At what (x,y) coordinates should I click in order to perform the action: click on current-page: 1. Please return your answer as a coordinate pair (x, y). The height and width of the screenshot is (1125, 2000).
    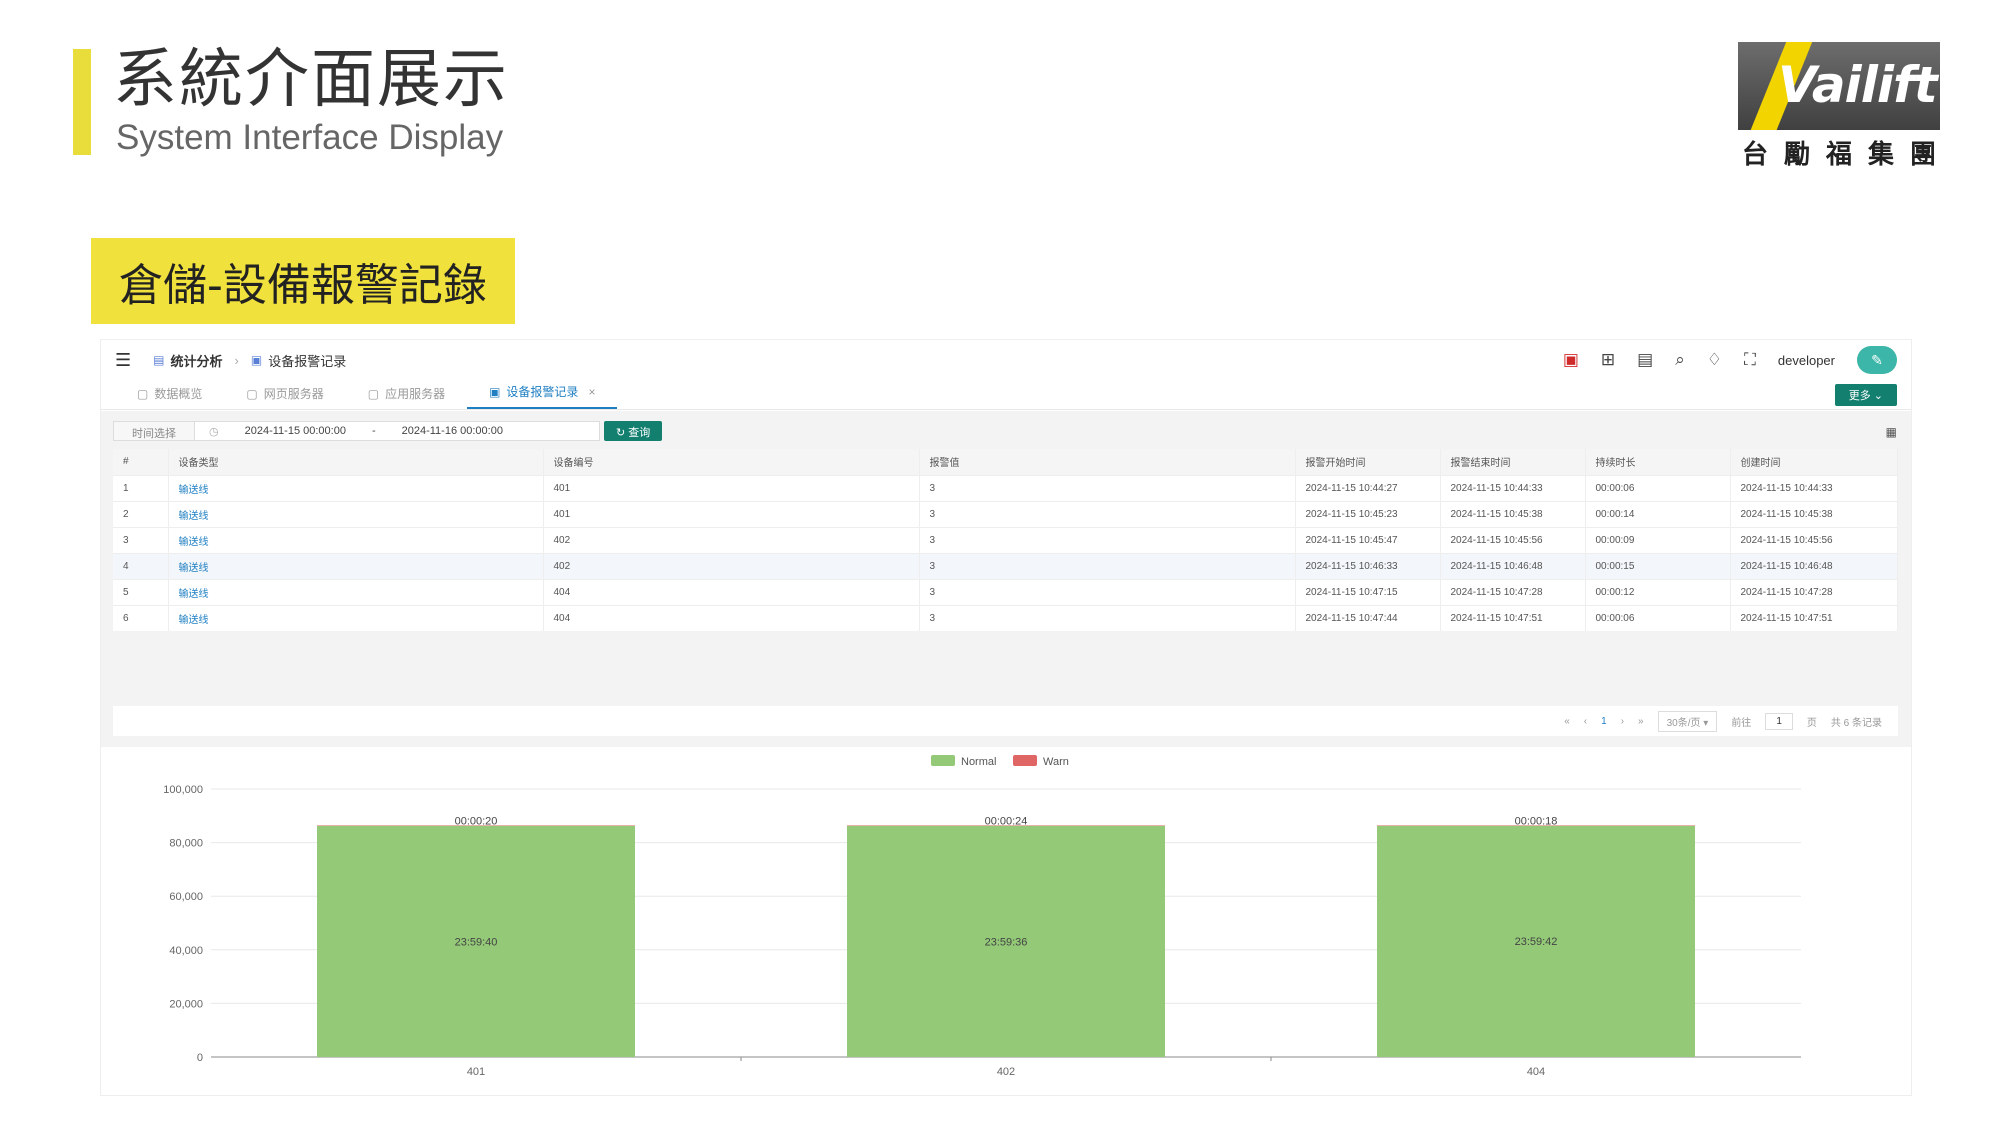
    Looking at the image, I should click on (1604, 721).